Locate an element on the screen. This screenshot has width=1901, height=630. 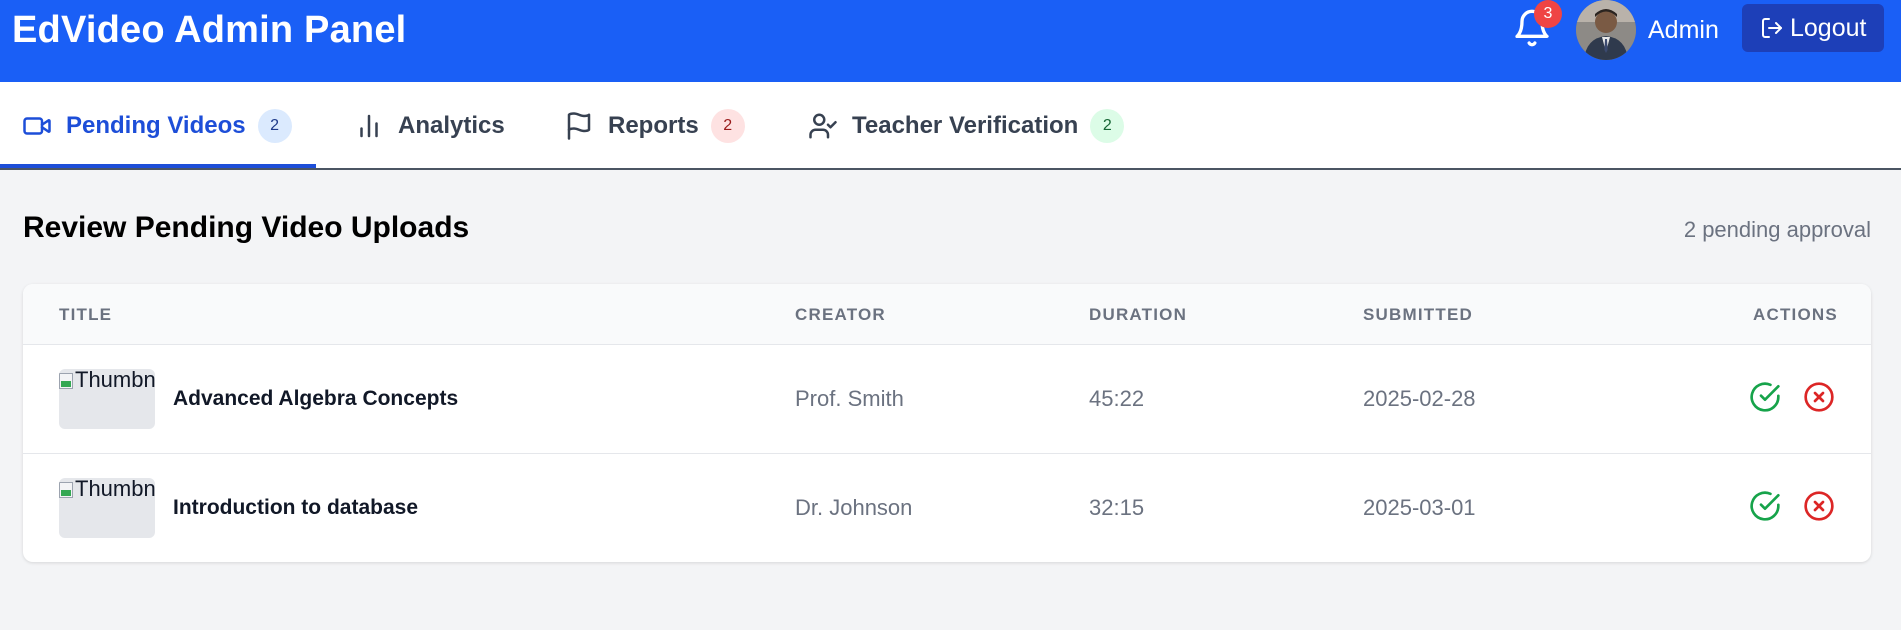
video-duration: 45:22 is located at coordinates (1117, 398).